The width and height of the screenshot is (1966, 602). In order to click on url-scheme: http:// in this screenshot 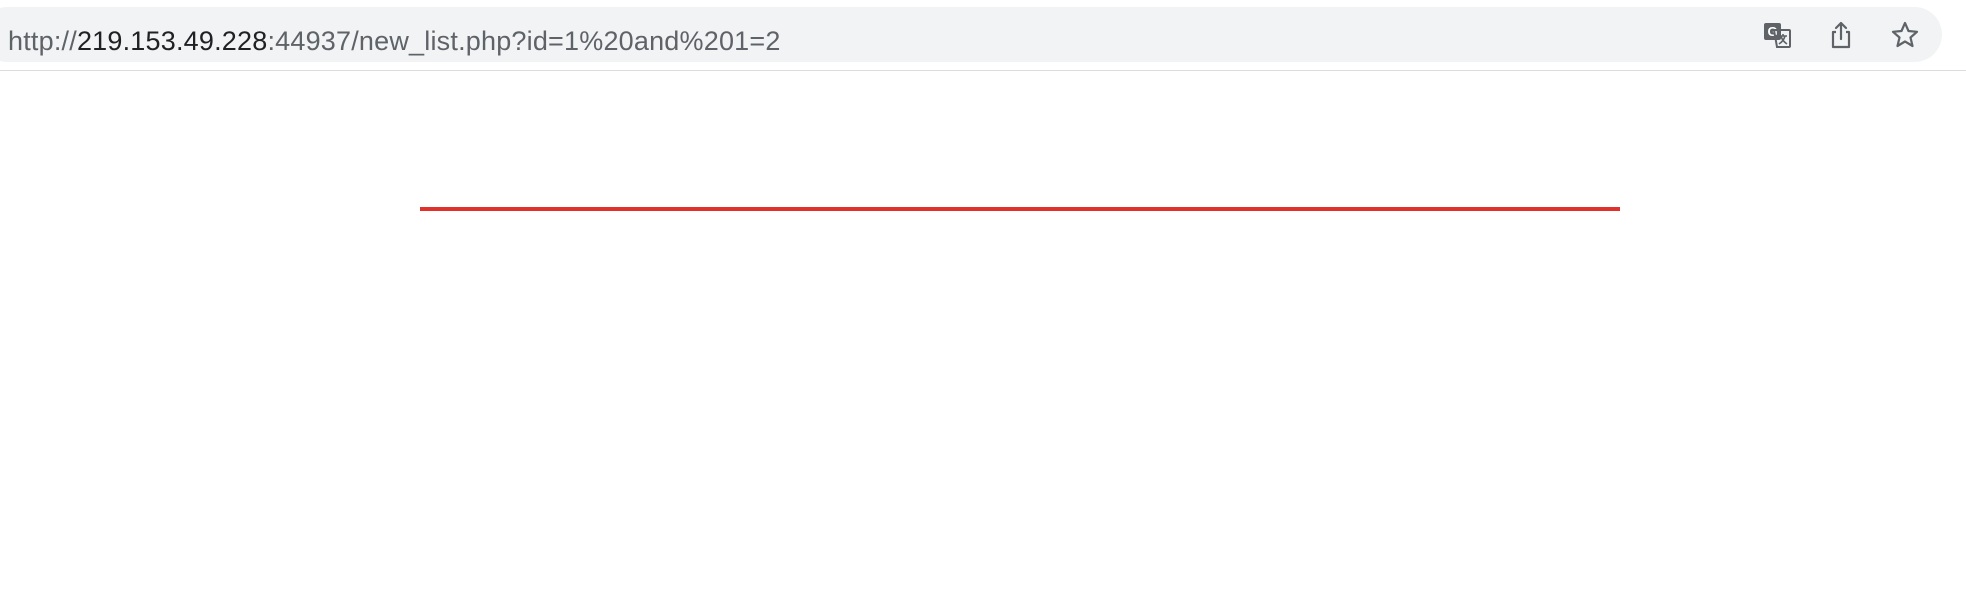, I will do `click(42, 41)`.